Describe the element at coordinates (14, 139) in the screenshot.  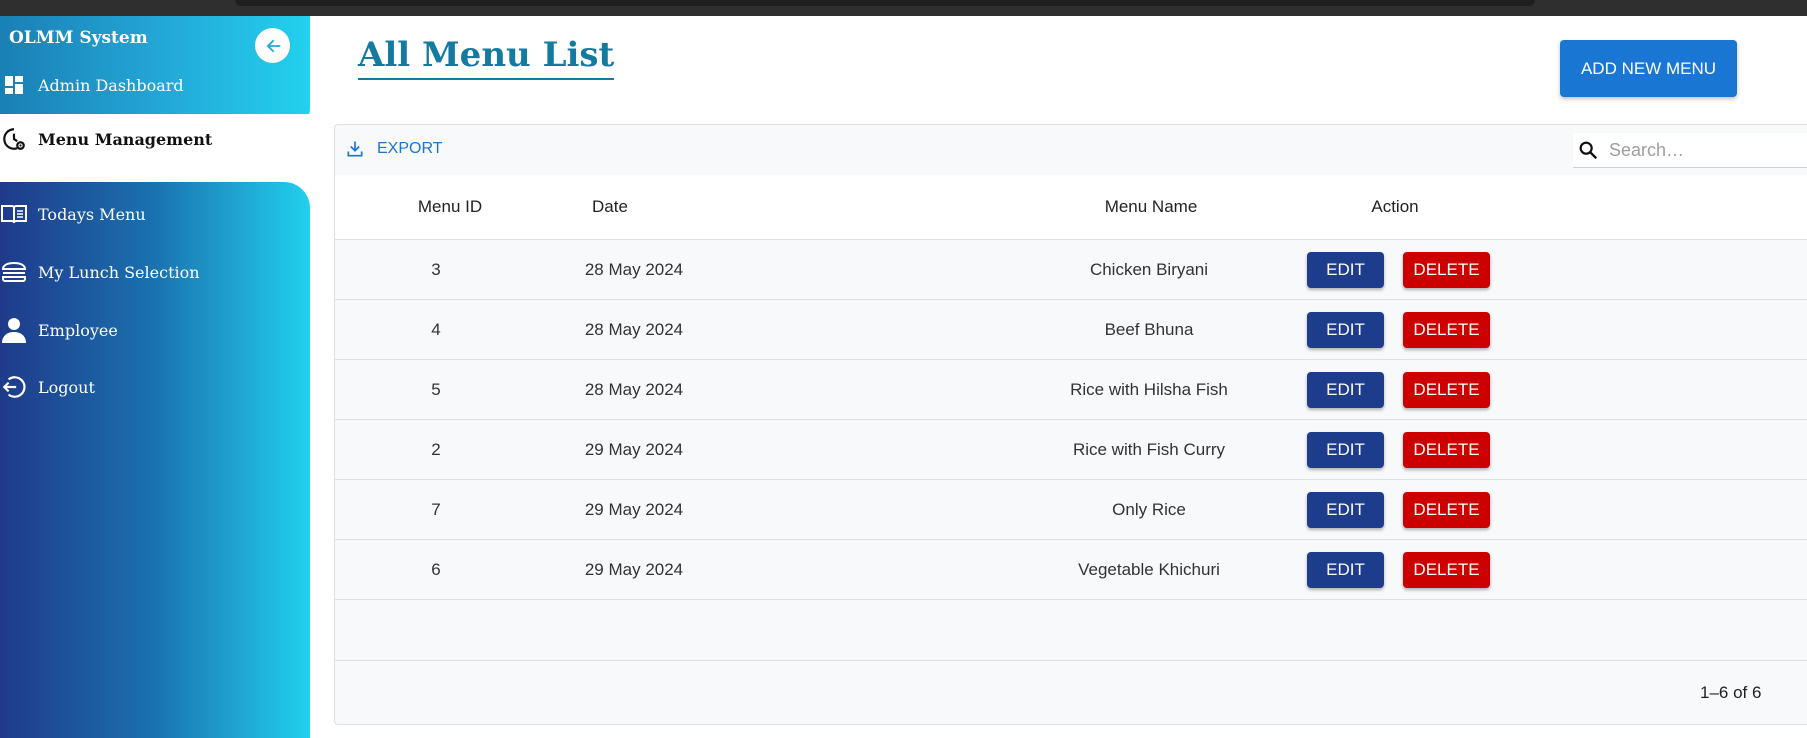
I see `menu-management-icon` at that location.